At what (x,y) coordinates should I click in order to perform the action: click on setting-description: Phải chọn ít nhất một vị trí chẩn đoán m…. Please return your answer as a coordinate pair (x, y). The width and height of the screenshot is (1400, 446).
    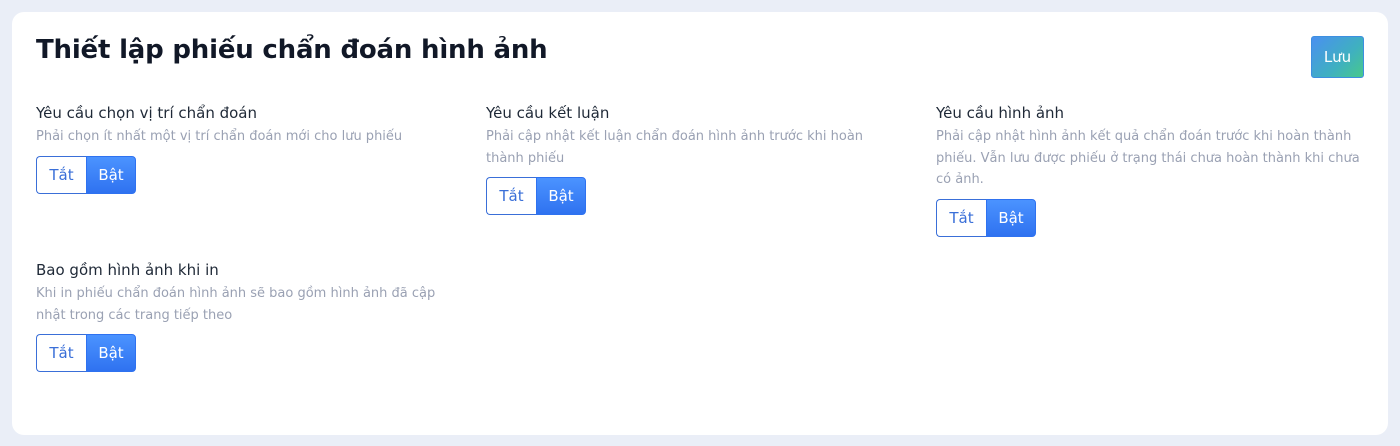
    Looking at the image, I should click on (219, 136).